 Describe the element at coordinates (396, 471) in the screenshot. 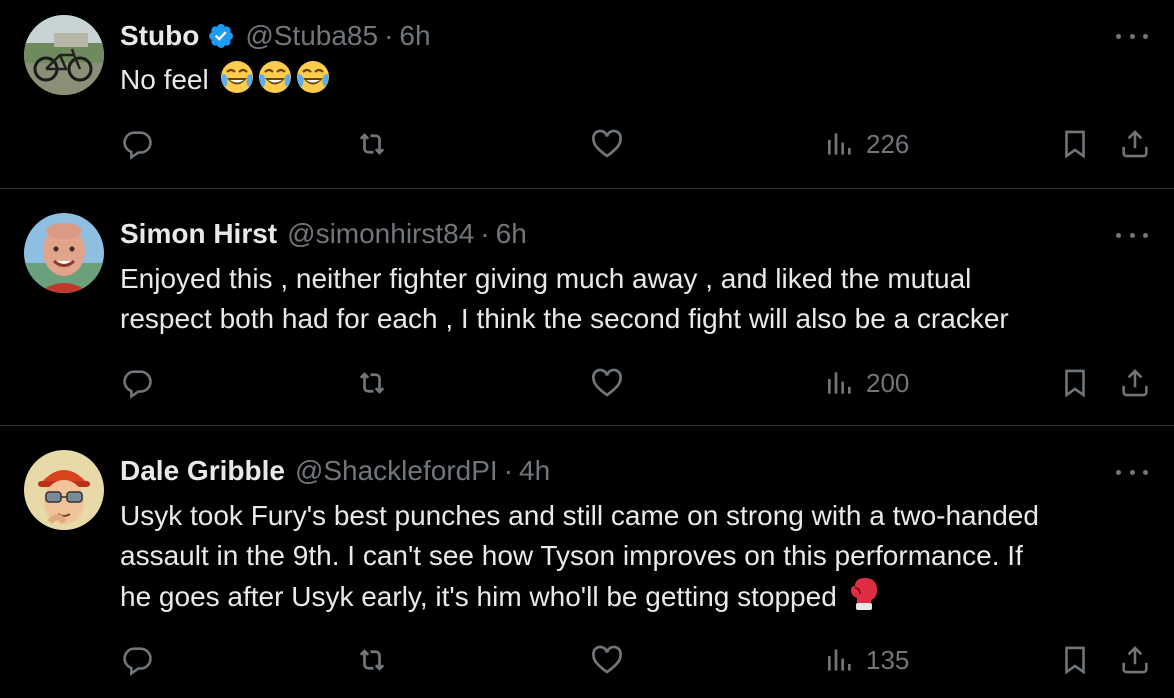

I see `user-handle: @ShacklefordPI` at that location.